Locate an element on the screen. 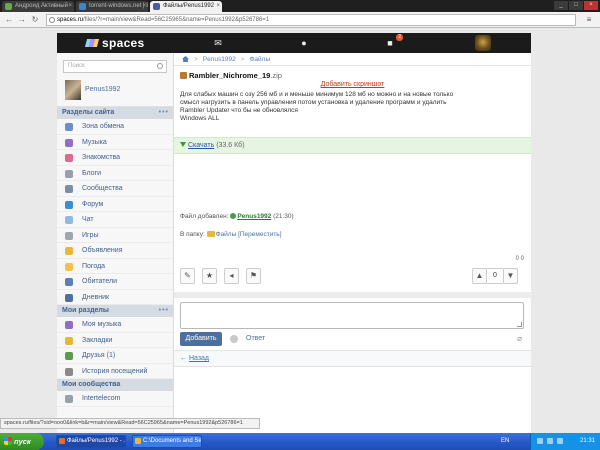  home-icon is located at coordinates (185, 59).